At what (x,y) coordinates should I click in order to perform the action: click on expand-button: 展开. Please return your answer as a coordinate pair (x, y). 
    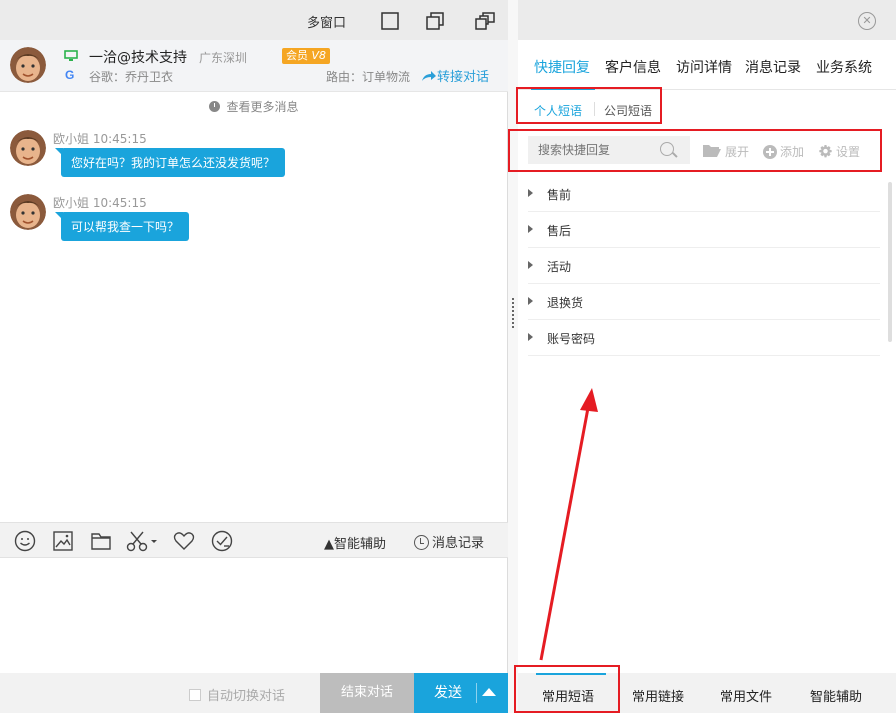
    Looking at the image, I should click on (725, 151).